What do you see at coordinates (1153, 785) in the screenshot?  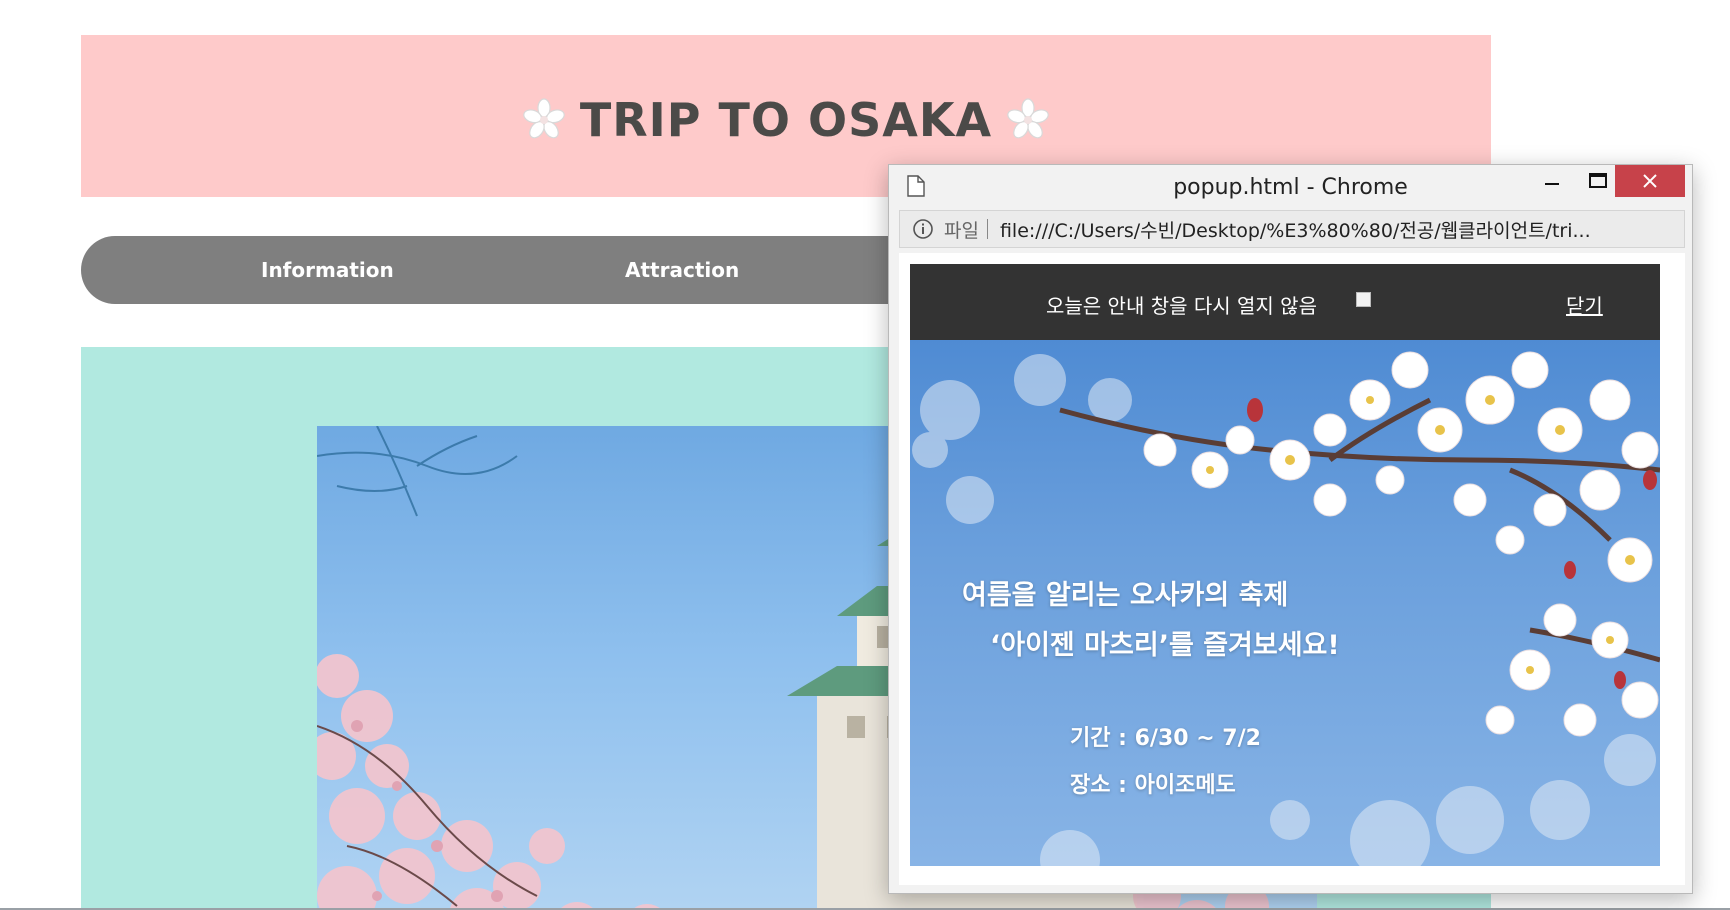 I see `event-place: 장소 : 아이조메도` at bounding box center [1153, 785].